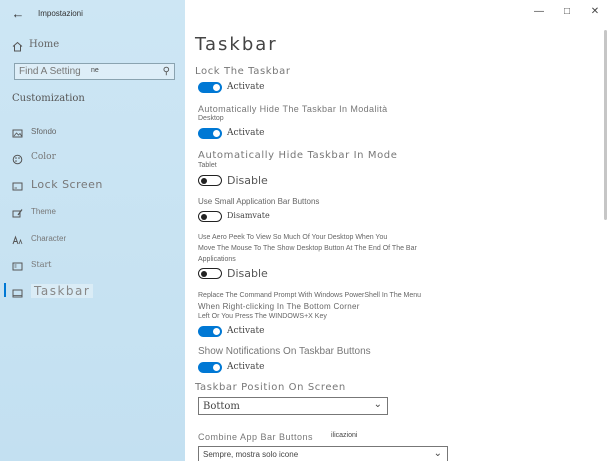 The image size is (610, 461). Describe the element at coordinates (43, 157) in the screenshot. I see `sidebar-item-label: Color` at that location.